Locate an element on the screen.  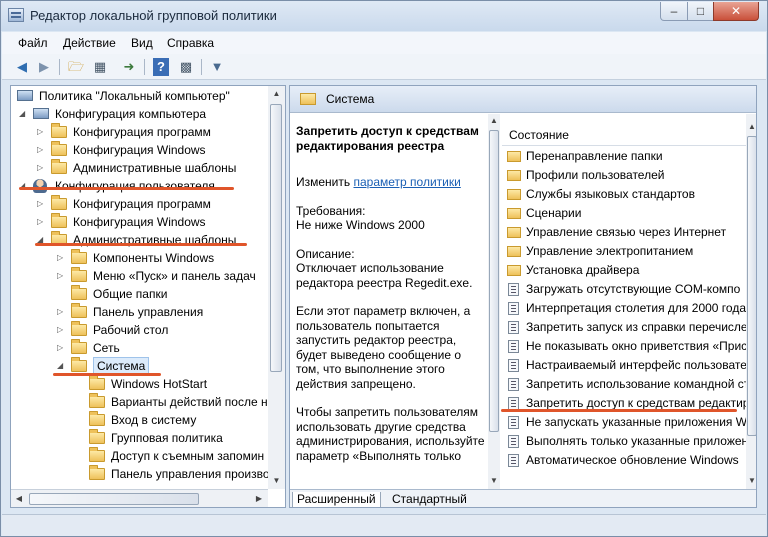
list-item: Запретить использование командной ст is located at coordinates (625, 384).